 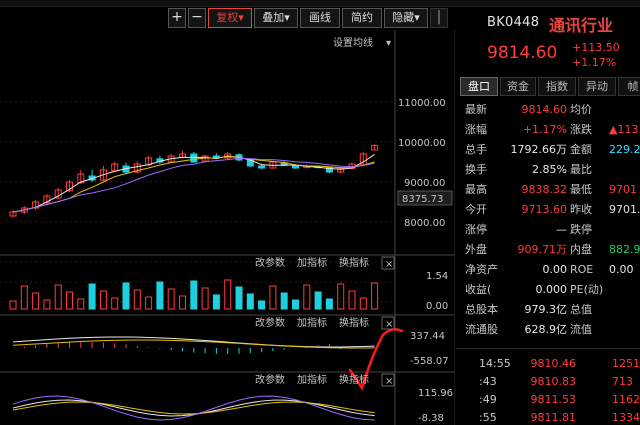 What do you see at coordinates (581, 209) in the screenshot?
I see `quote-label: 昨收` at bounding box center [581, 209].